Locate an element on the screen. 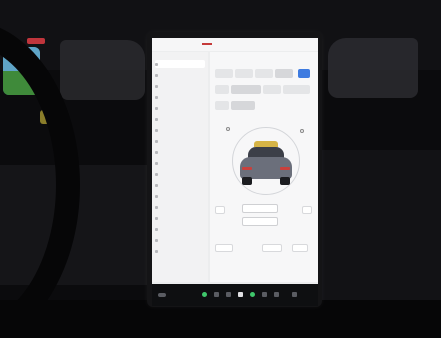  bottom-left-button is located at coordinates (224, 248).